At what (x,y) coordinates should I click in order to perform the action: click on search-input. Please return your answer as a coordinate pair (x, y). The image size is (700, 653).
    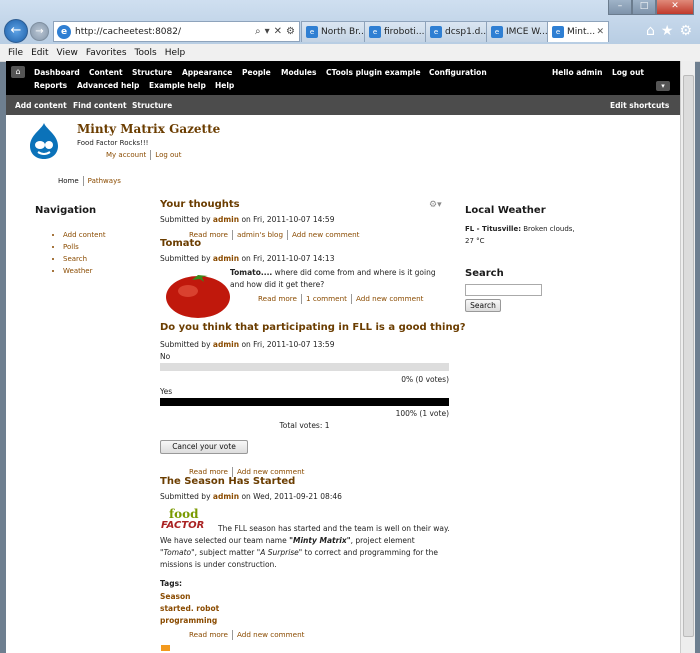
    Looking at the image, I should click on (503, 290).